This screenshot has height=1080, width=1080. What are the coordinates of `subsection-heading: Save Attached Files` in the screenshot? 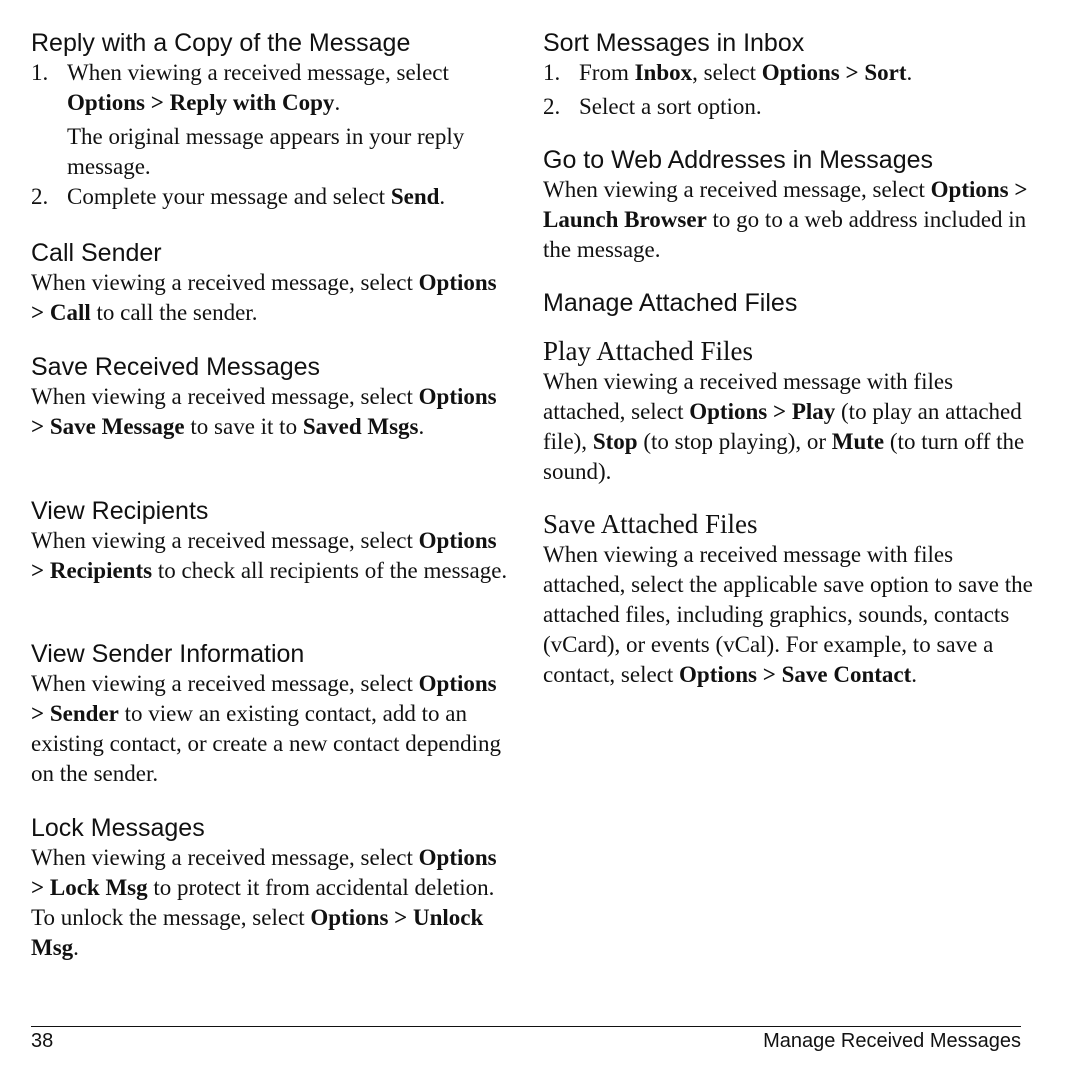 It's located at (650, 524).